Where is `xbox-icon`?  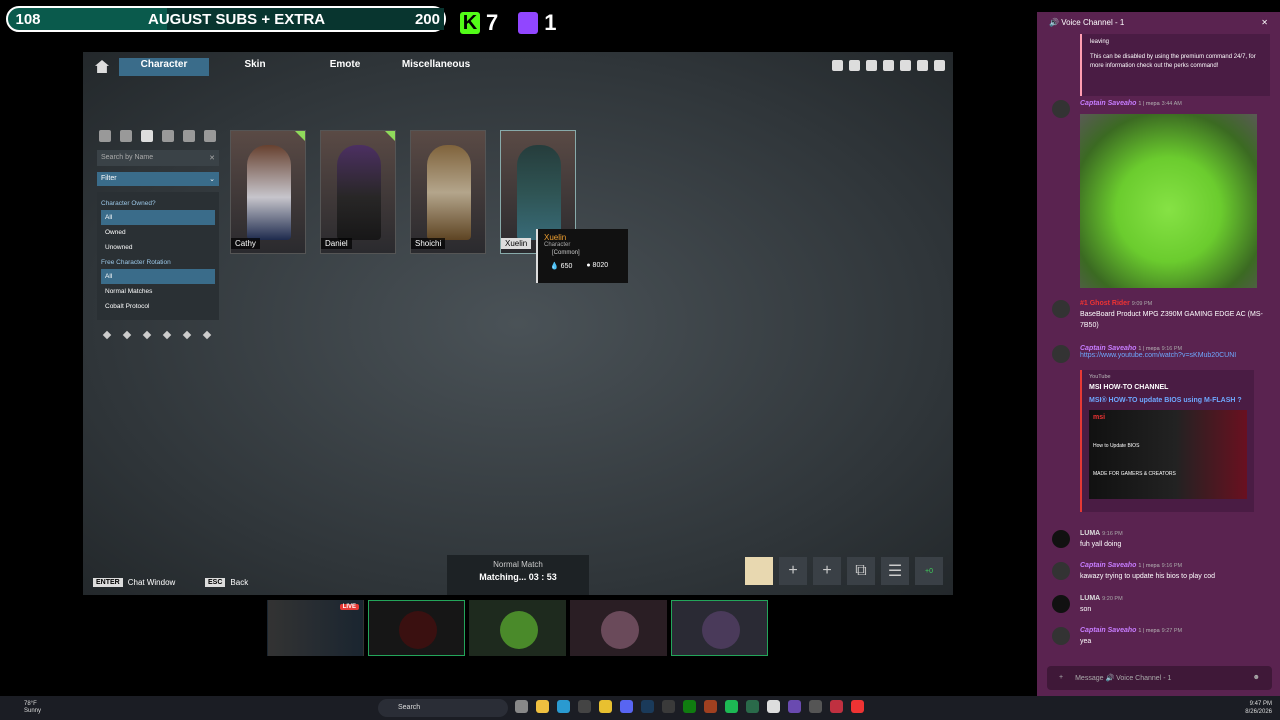 xbox-icon is located at coordinates (689, 706).